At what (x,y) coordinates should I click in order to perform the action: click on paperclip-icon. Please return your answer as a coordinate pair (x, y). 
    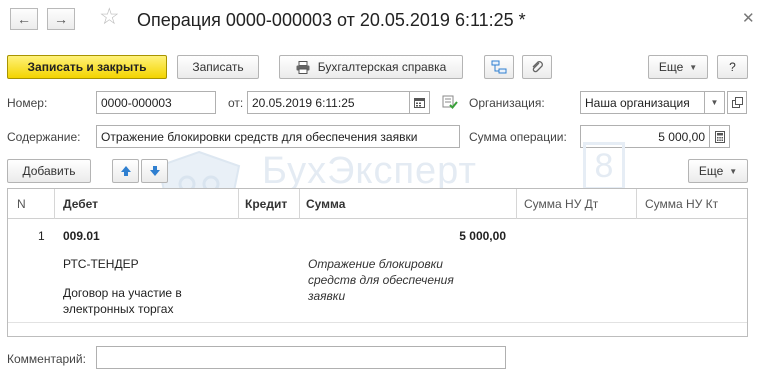
    Looking at the image, I should click on (537, 67).